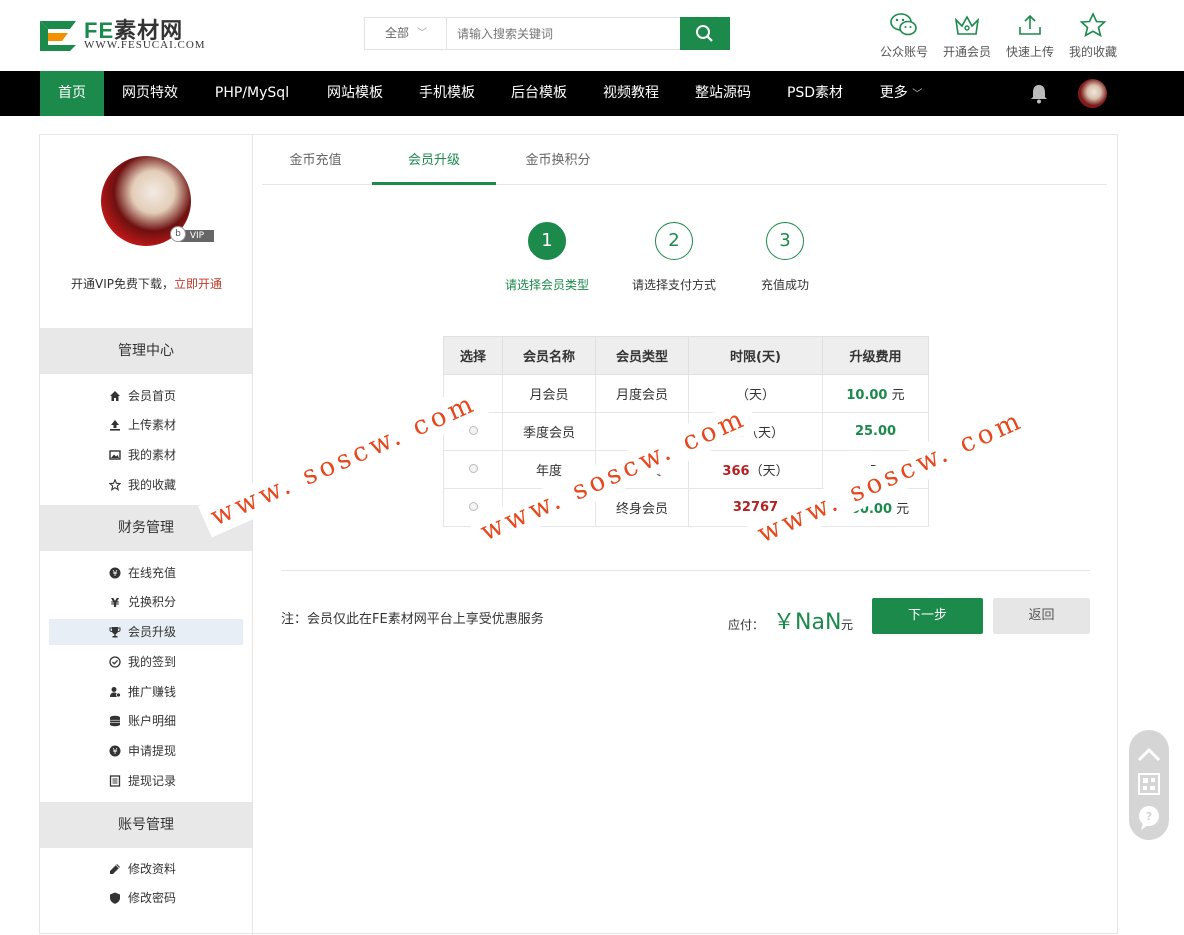  What do you see at coordinates (146, 351) in the screenshot?
I see `section-management: 管理中心` at bounding box center [146, 351].